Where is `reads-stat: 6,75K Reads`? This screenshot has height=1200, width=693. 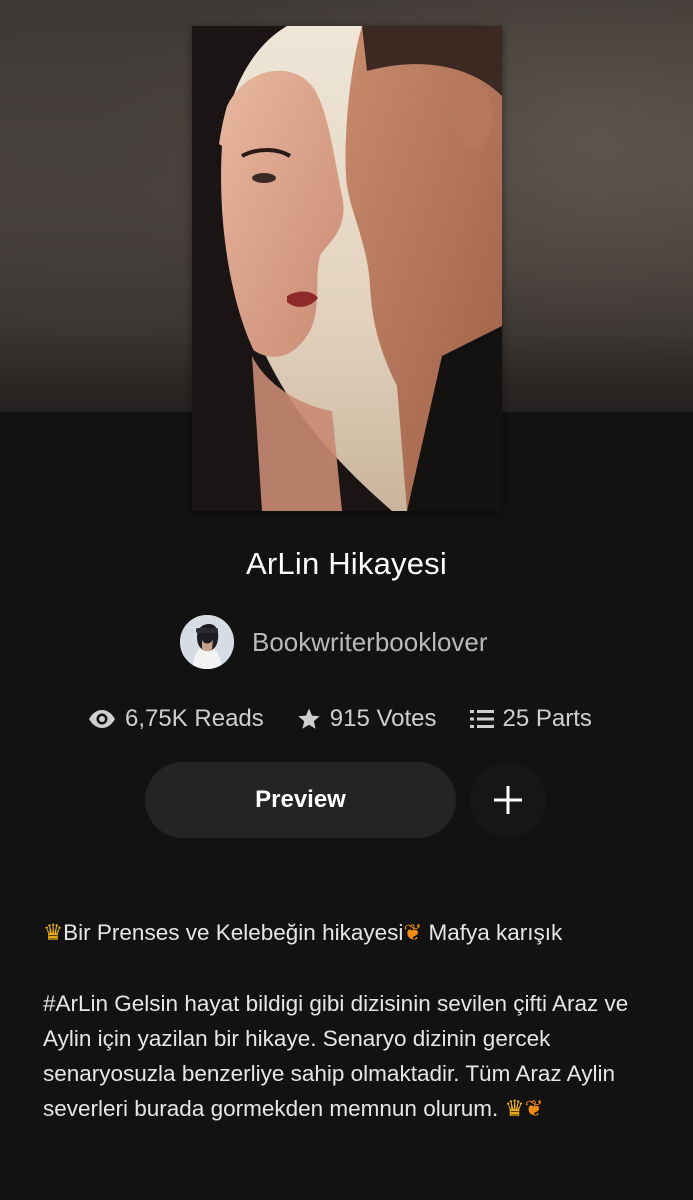 reads-stat: 6,75K Reads is located at coordinates (176, 719).